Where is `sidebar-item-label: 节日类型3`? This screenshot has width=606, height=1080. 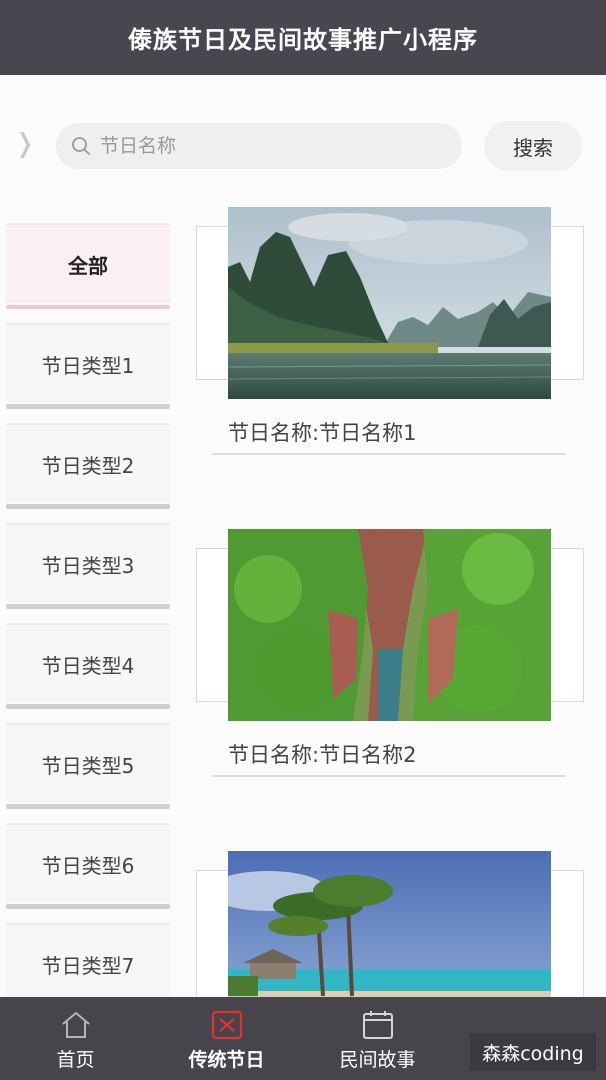 sidebar-item-label: 节日类型3 is located at coordinates (88, 565).